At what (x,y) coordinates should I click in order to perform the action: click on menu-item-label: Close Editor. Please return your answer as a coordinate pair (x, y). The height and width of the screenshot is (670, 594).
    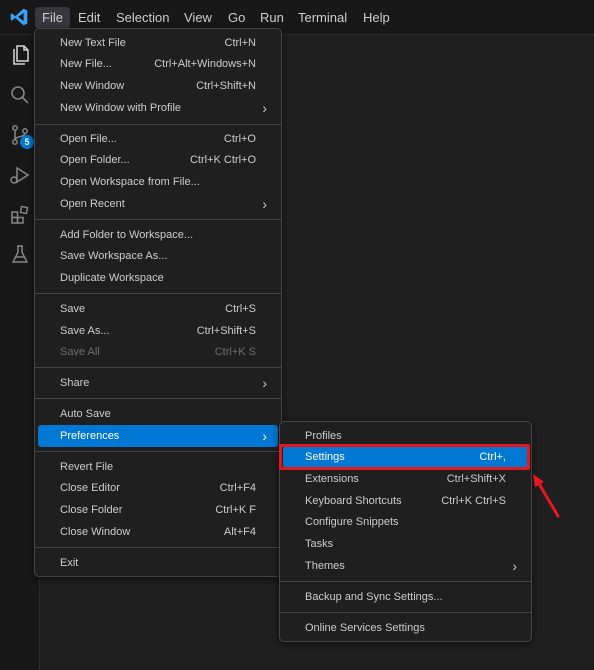
    Looking at the image, I should click on (90, 488).